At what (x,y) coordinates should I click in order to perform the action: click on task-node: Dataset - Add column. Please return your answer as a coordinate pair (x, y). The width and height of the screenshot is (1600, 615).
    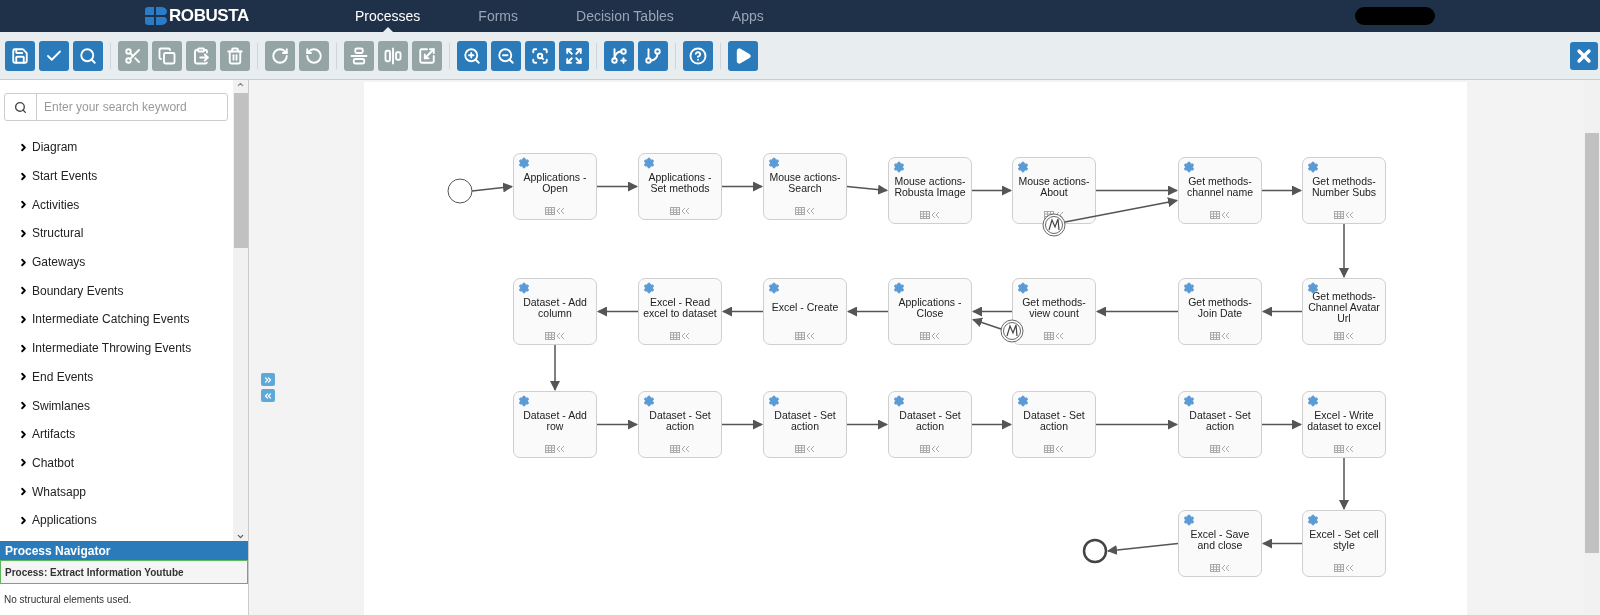
    Looking at the image, I should click on (555, 311).